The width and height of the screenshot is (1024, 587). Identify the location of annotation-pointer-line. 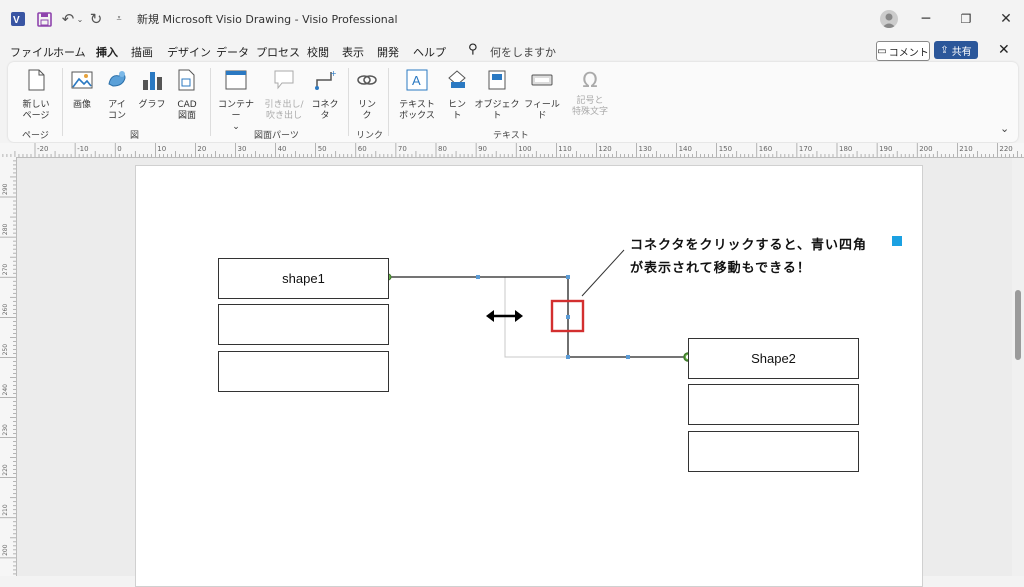
(603, 273).